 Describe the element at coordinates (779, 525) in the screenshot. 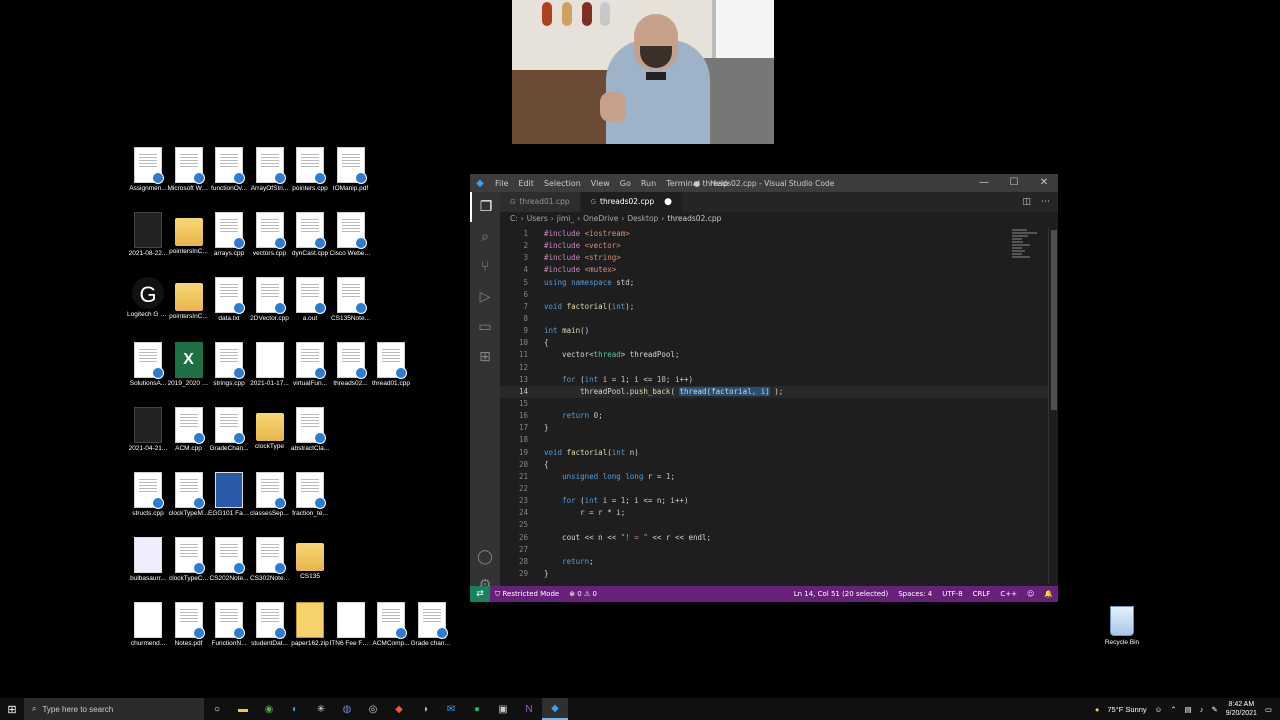

I see `code-line: 25` at that location.